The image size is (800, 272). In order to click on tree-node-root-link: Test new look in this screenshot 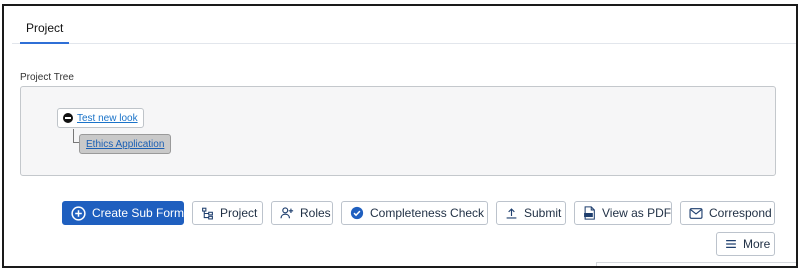, I will do `click(107, 118)`.